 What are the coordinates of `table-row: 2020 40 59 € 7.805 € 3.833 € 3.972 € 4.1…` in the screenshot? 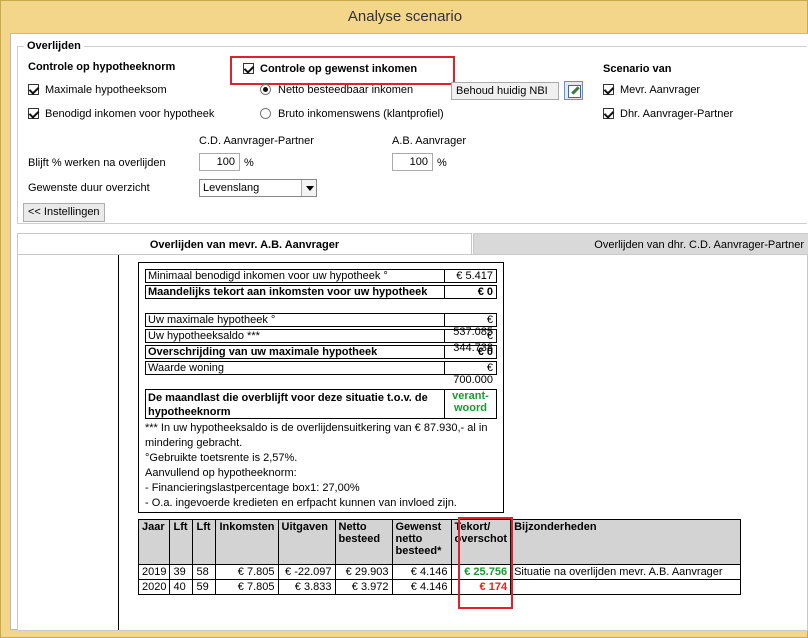 It's located at (439, 587).